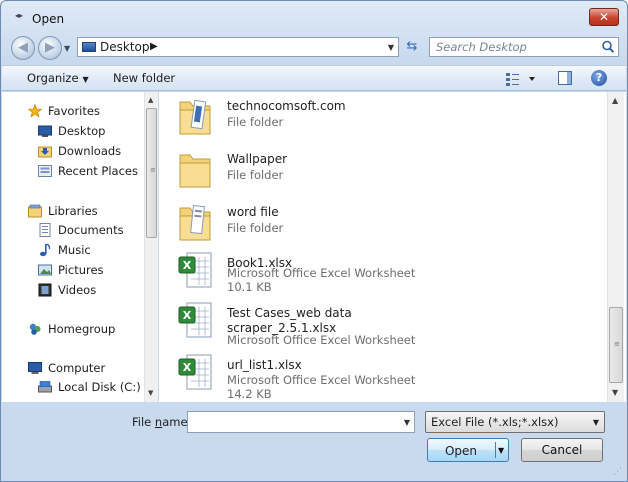 The image size is (628, 482). I want to click on file-type-filter-select: Excel File (*.xls;*.xlsx) ▼, so click(515, 422).